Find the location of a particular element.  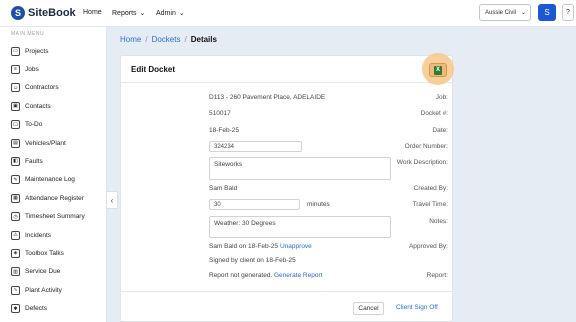

created-by-value: Sam Bald is located at coordinates (223, 188).